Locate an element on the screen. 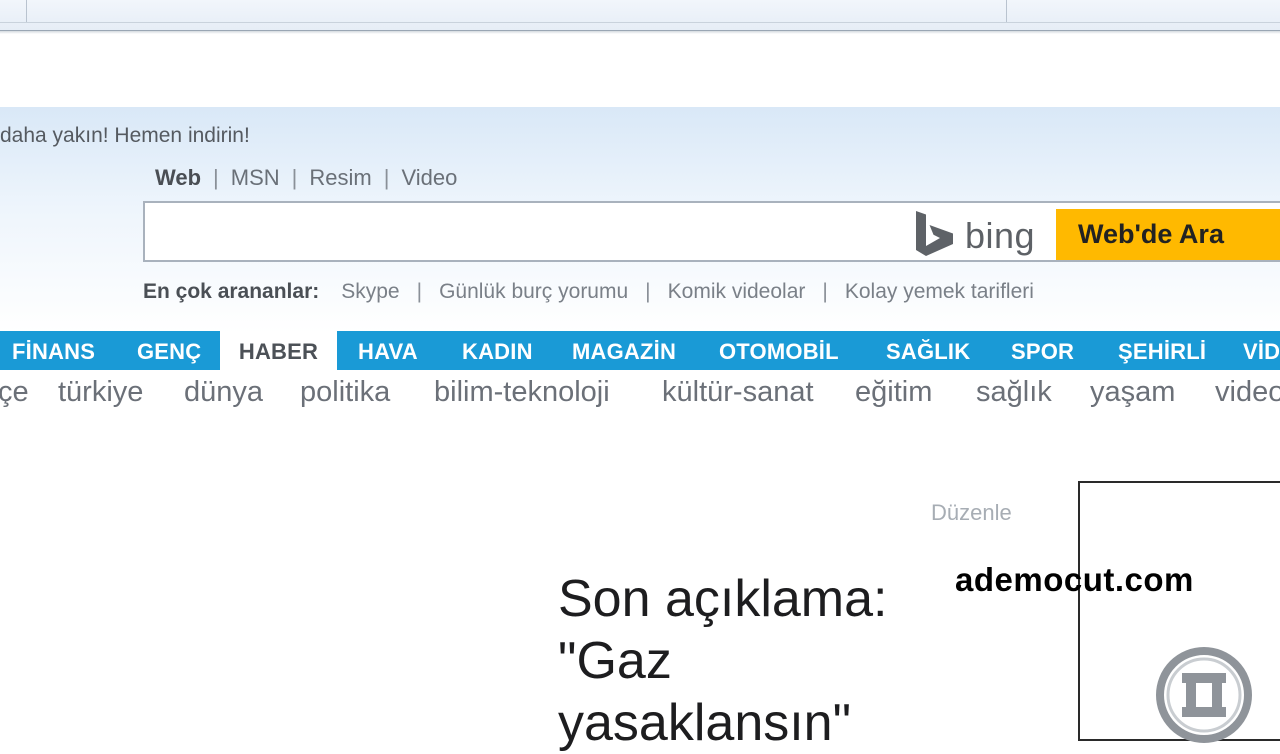  brand-logo-icon is located at coordinates (1204, 695).